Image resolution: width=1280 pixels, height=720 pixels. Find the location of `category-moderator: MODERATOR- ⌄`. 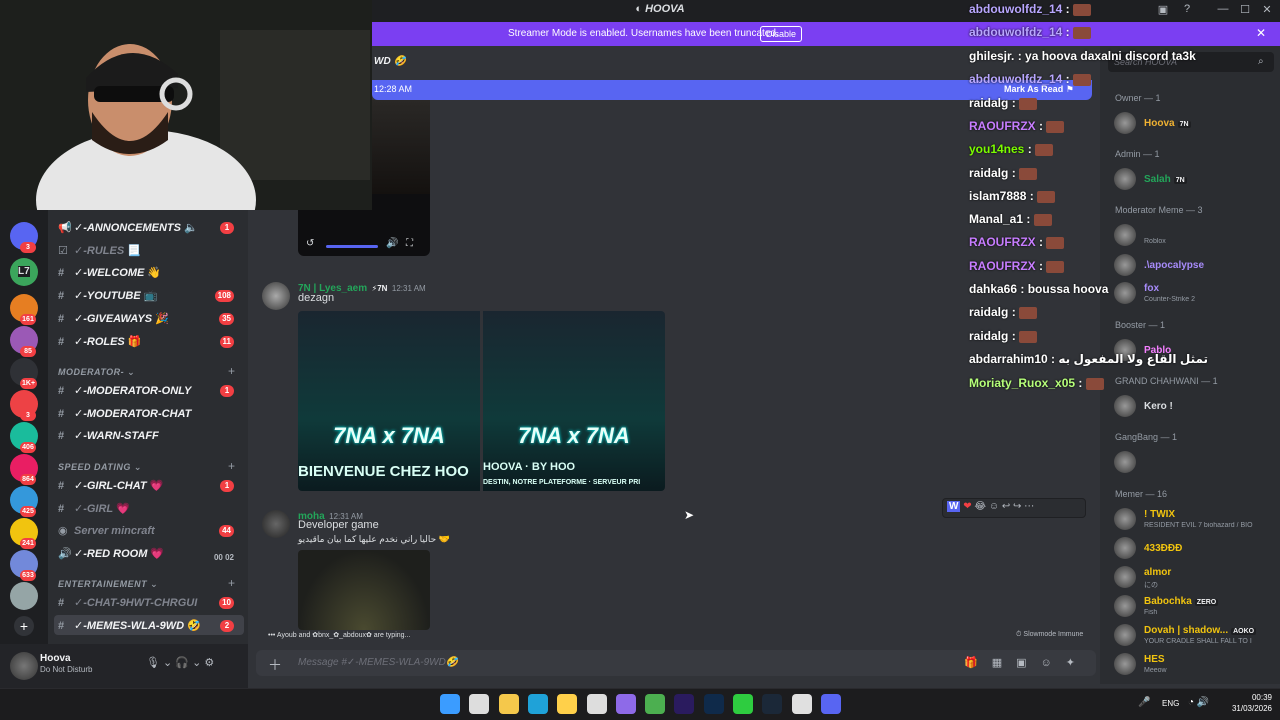

category-moderator: MODERATOR- ⌄ is located at coordinates (96, 372).